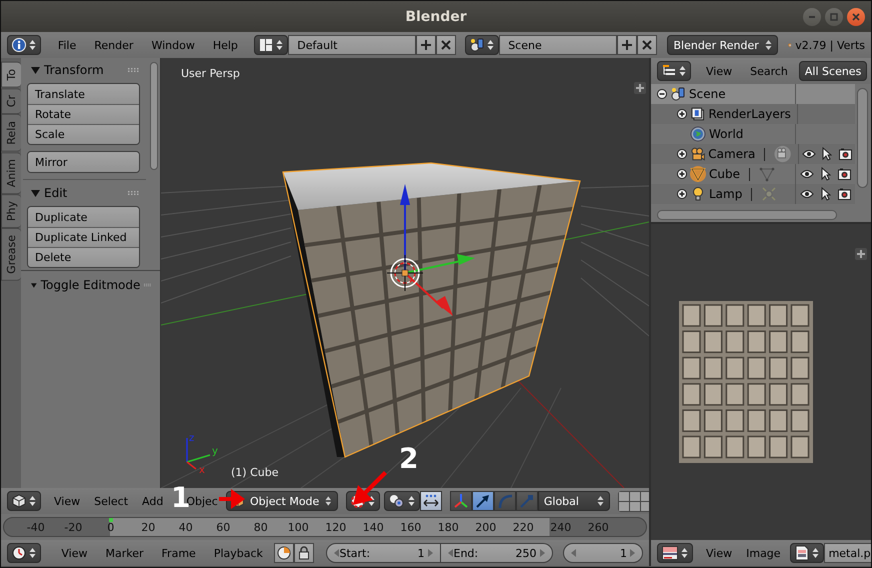 The height and width of the screenshot is (568, 872). What do you see at coordinates (722, 45) in the screenshot?
I see `render-engine-dropdown: Blender Render` at bounding box center [722, 45].